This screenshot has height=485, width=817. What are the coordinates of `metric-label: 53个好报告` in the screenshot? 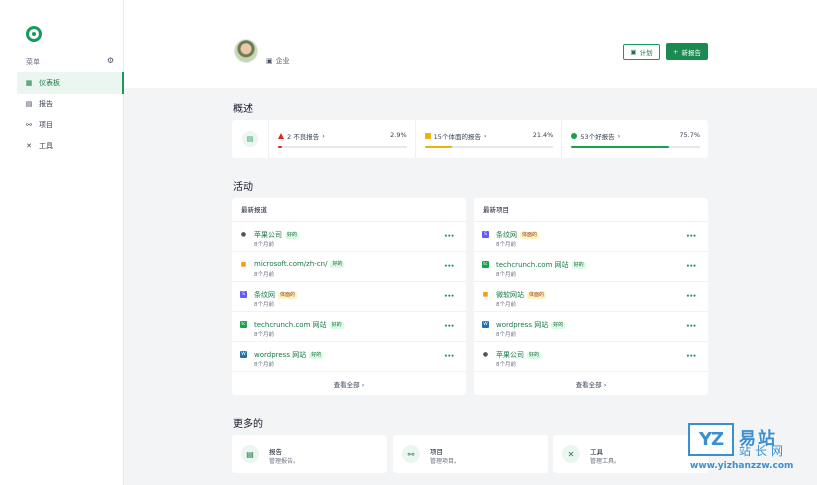 It's located at (597, 137).